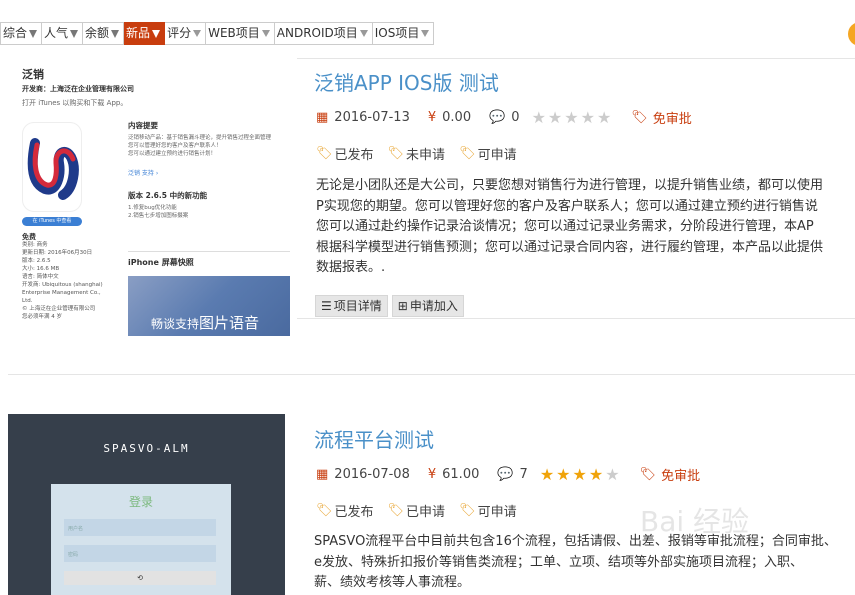 Image resolution: width=855 pixels, height=595 pixels. I want to click on apply-join-button: ⊞ 申请加入, so click(427, 306).